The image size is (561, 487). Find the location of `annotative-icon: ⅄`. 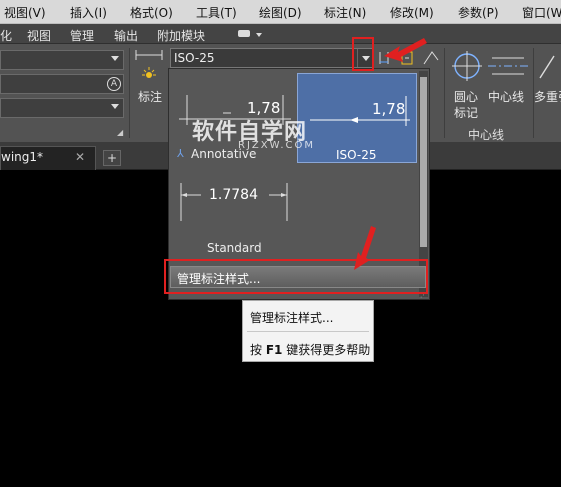

annotative-icon: ⅄ is located at coordinates (180, 153).